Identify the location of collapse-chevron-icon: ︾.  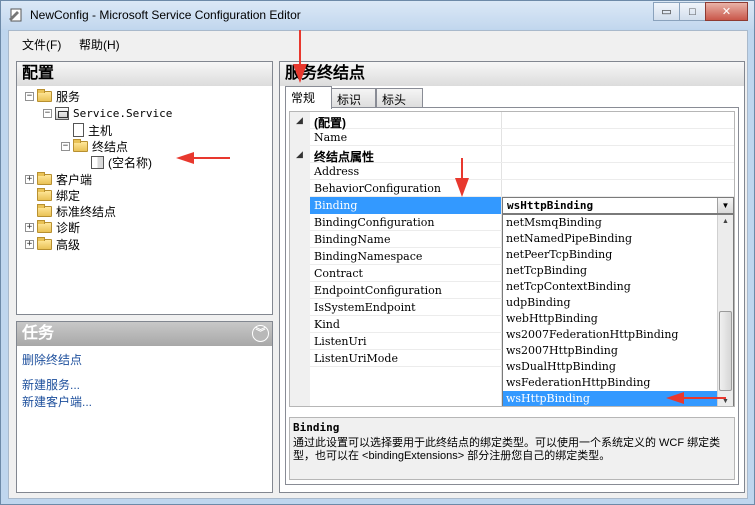
(260, 333).